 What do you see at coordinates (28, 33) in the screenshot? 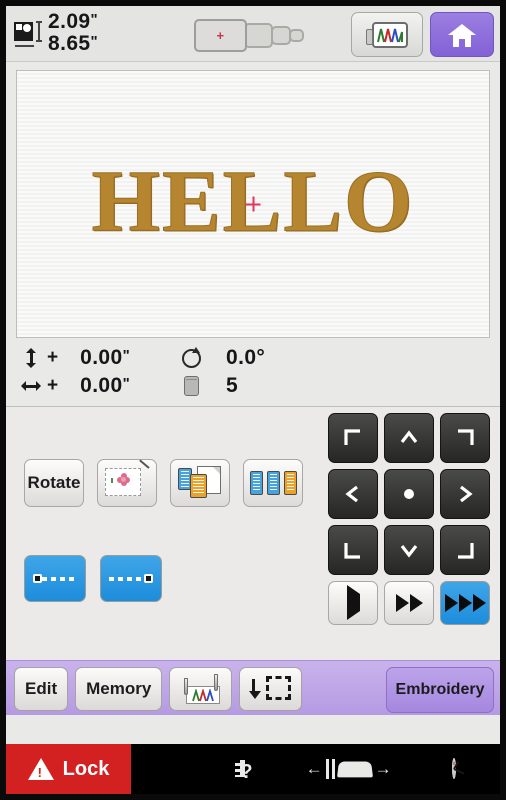
I see `design-size-icon` at bounding box center [28, 33].